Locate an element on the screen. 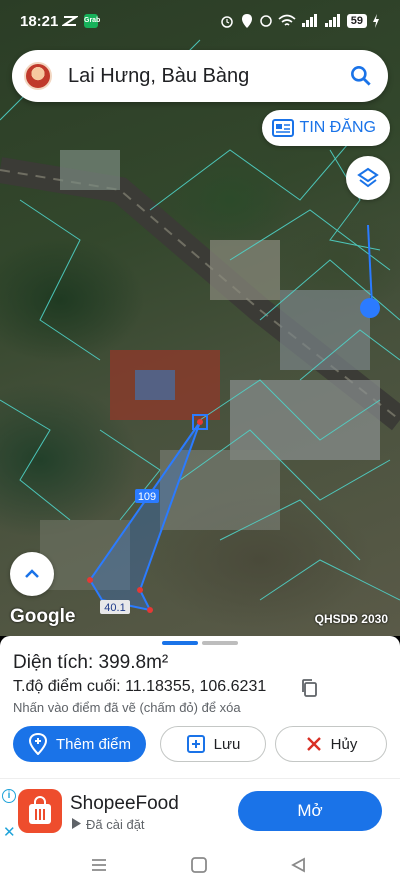  open-app-button: Mở is located at coordinates (310, 811).